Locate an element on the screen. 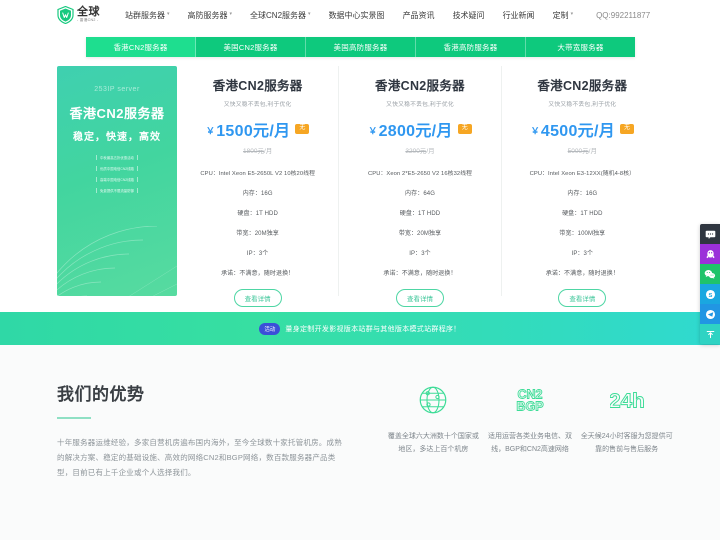  svg-text: BGP is located at coordinates (529, 406).